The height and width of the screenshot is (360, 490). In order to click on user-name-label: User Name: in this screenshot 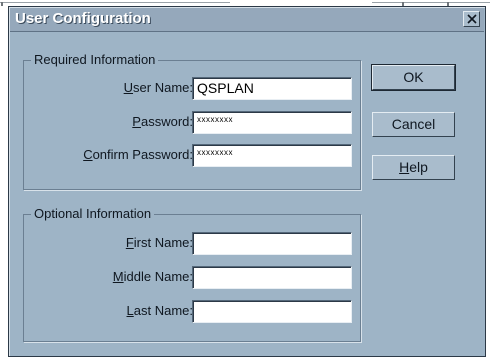, I will do `click(158, 87)`.